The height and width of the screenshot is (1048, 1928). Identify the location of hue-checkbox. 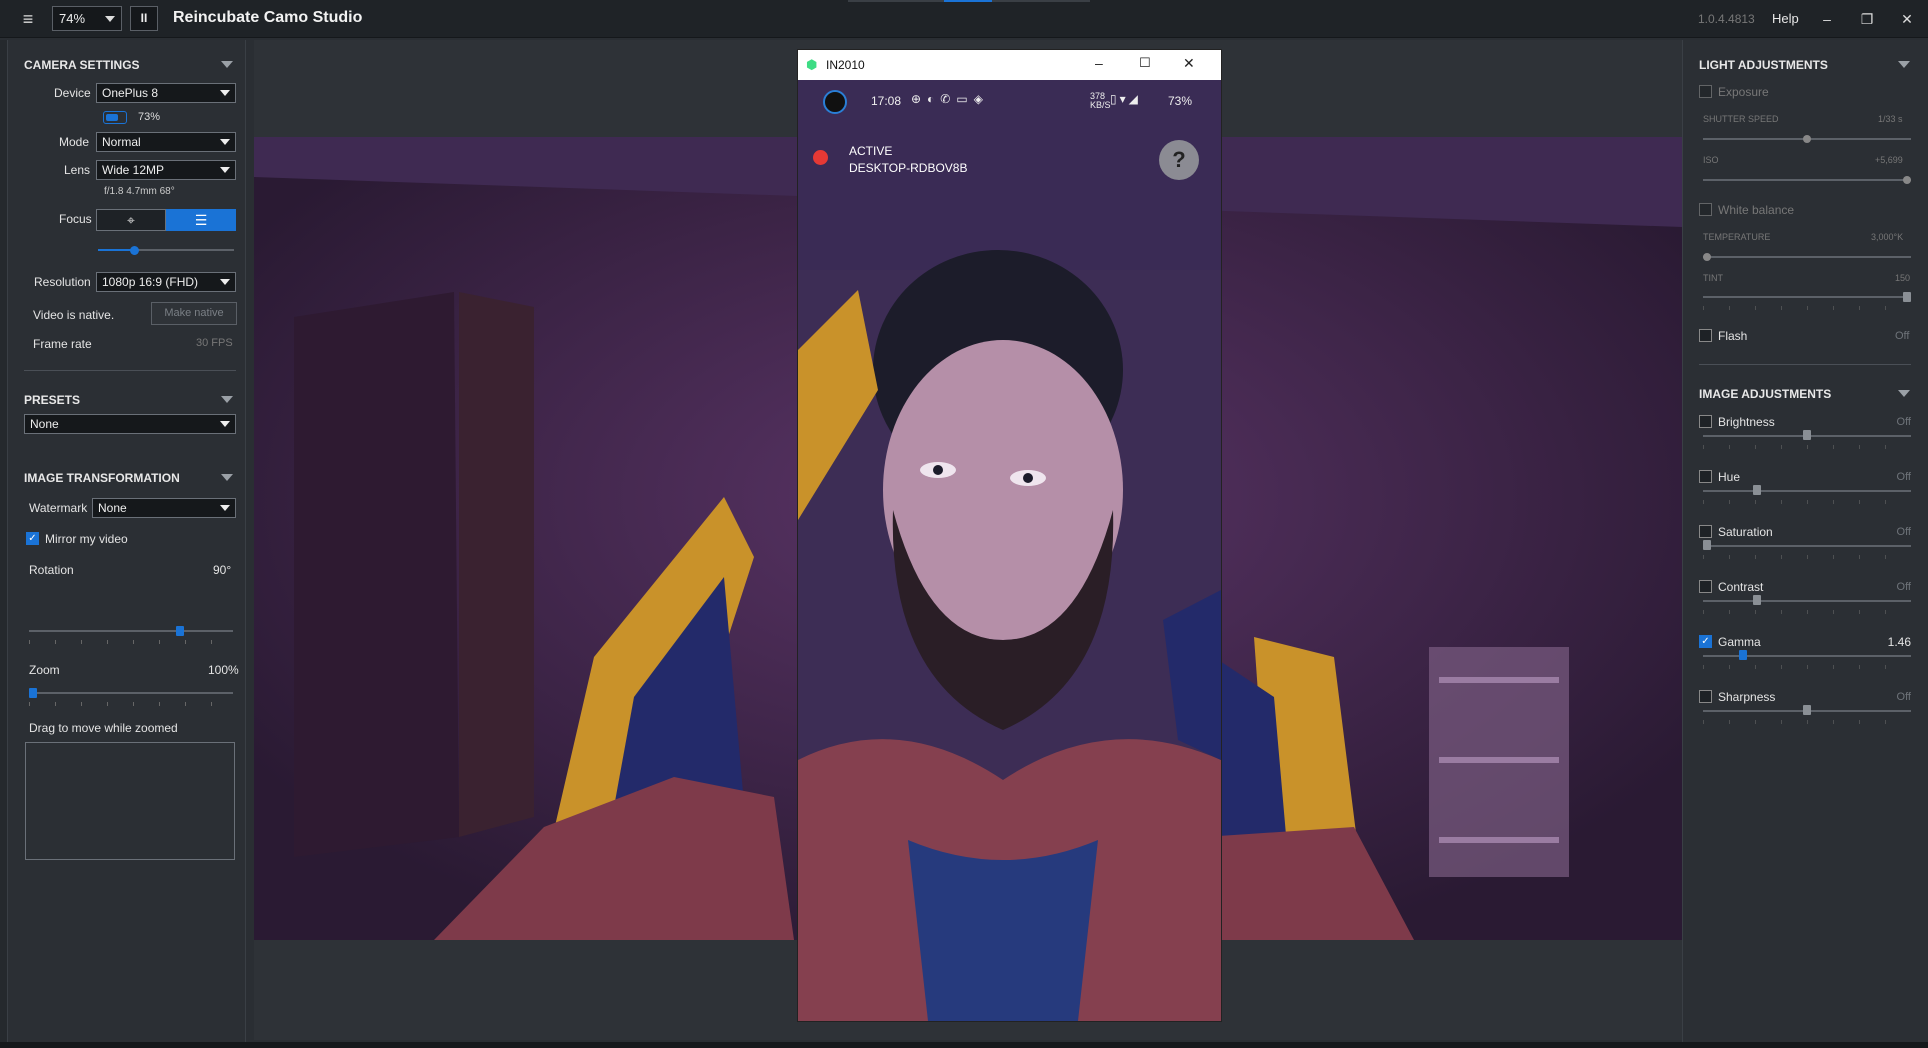
(1705, 476).